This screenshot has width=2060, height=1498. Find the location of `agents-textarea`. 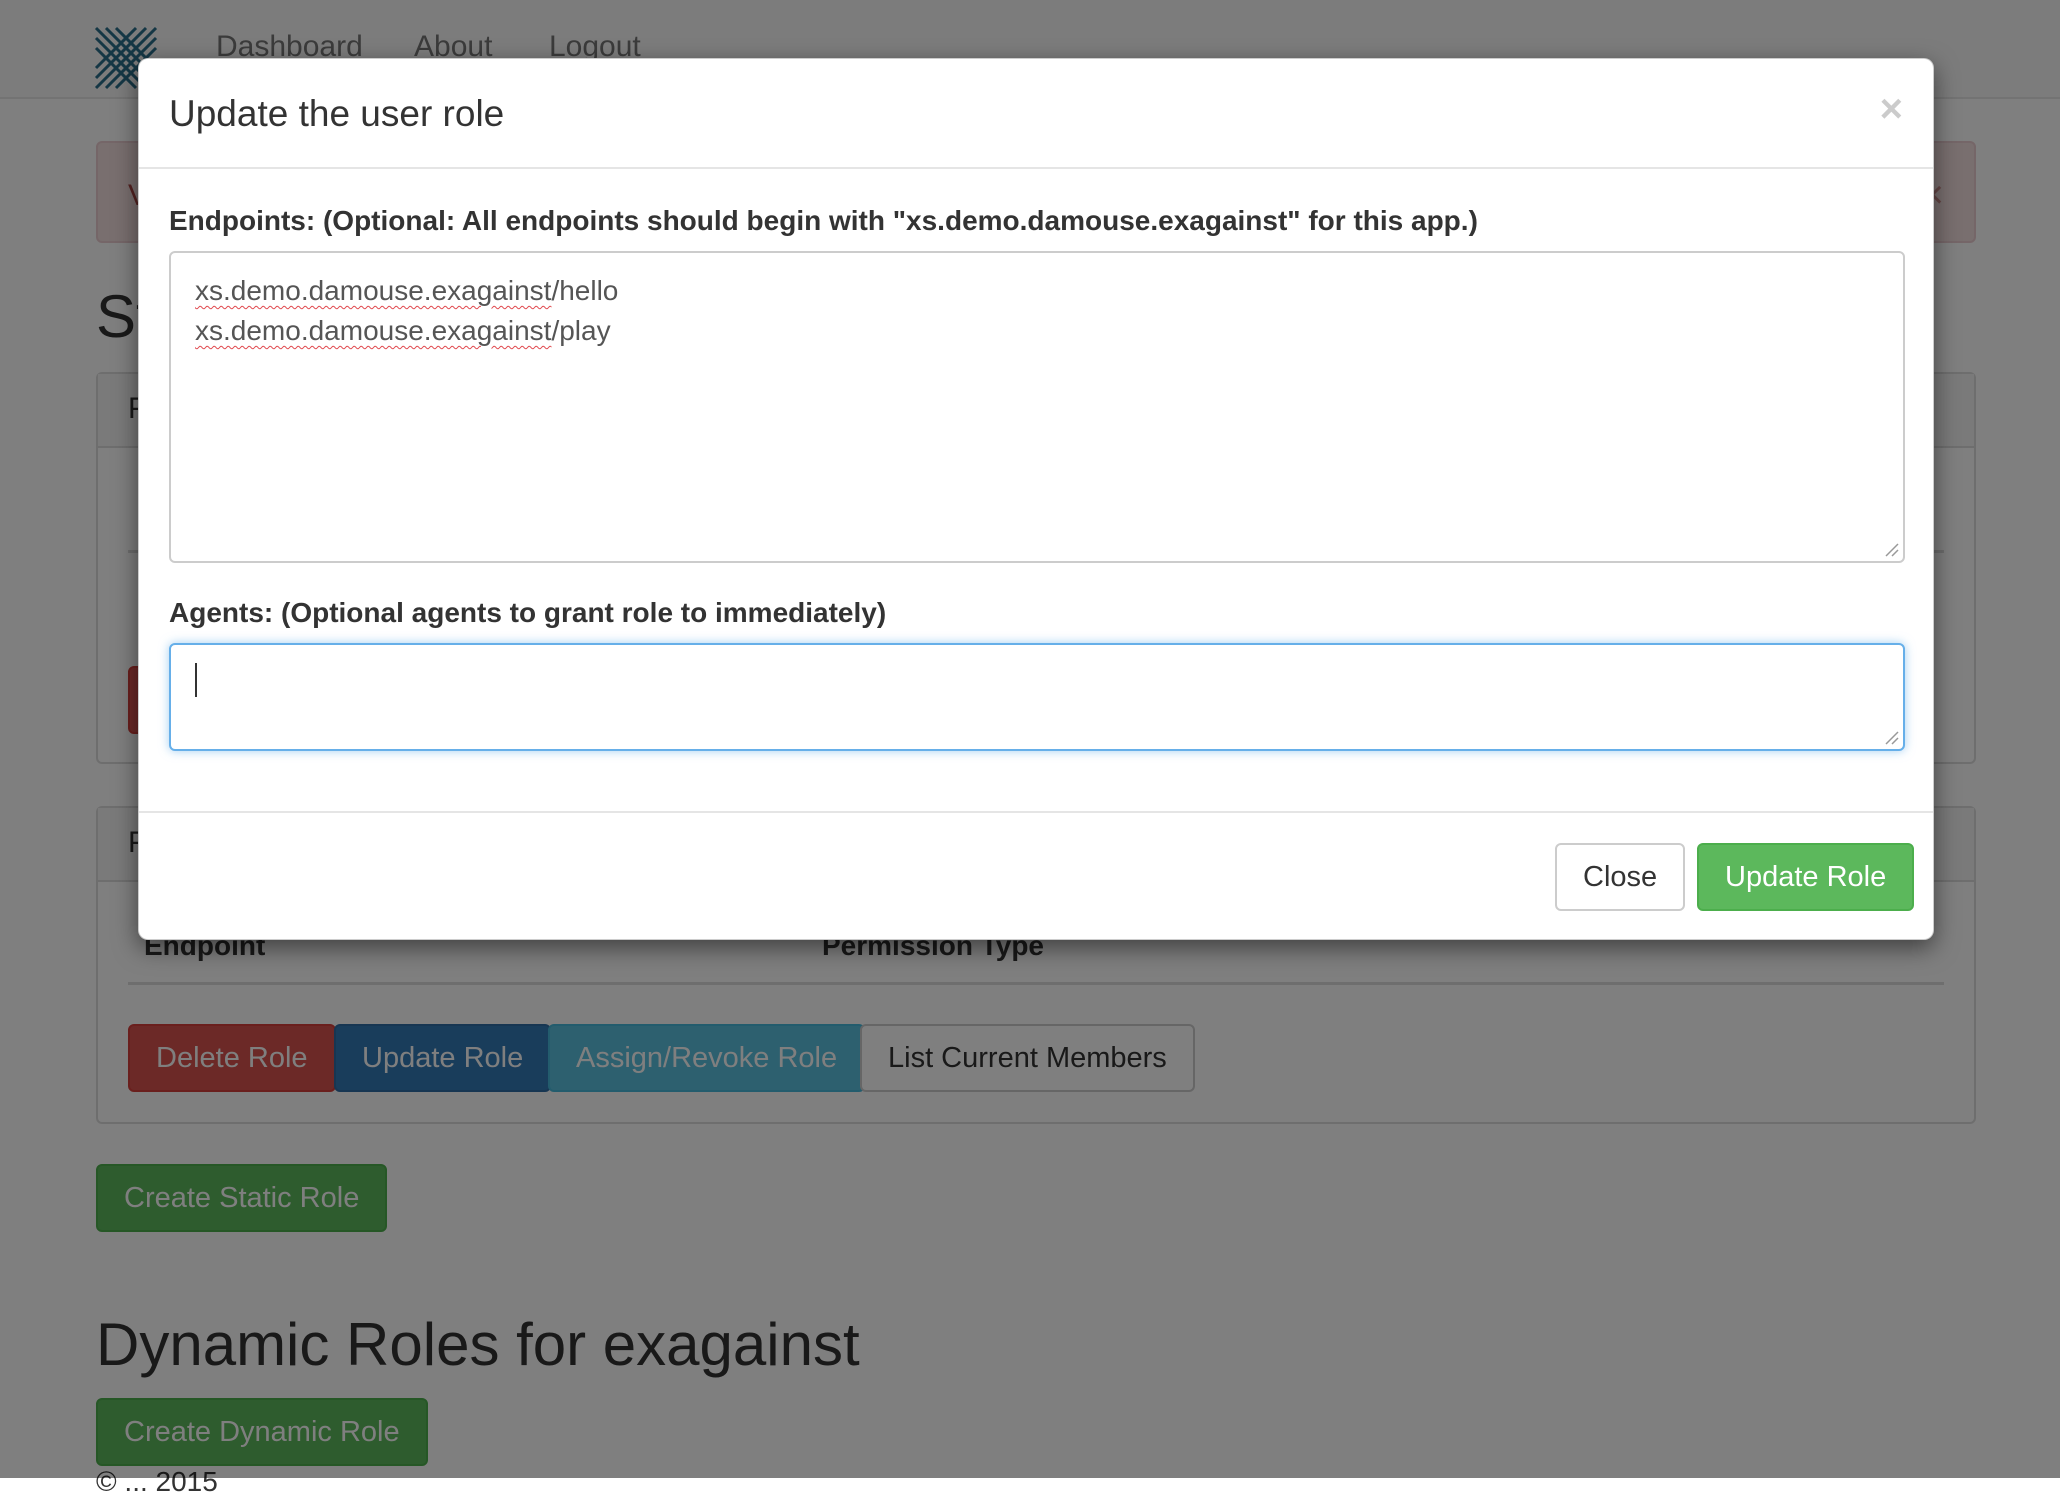

agents-textarea is located at coordinates (1037, 697).